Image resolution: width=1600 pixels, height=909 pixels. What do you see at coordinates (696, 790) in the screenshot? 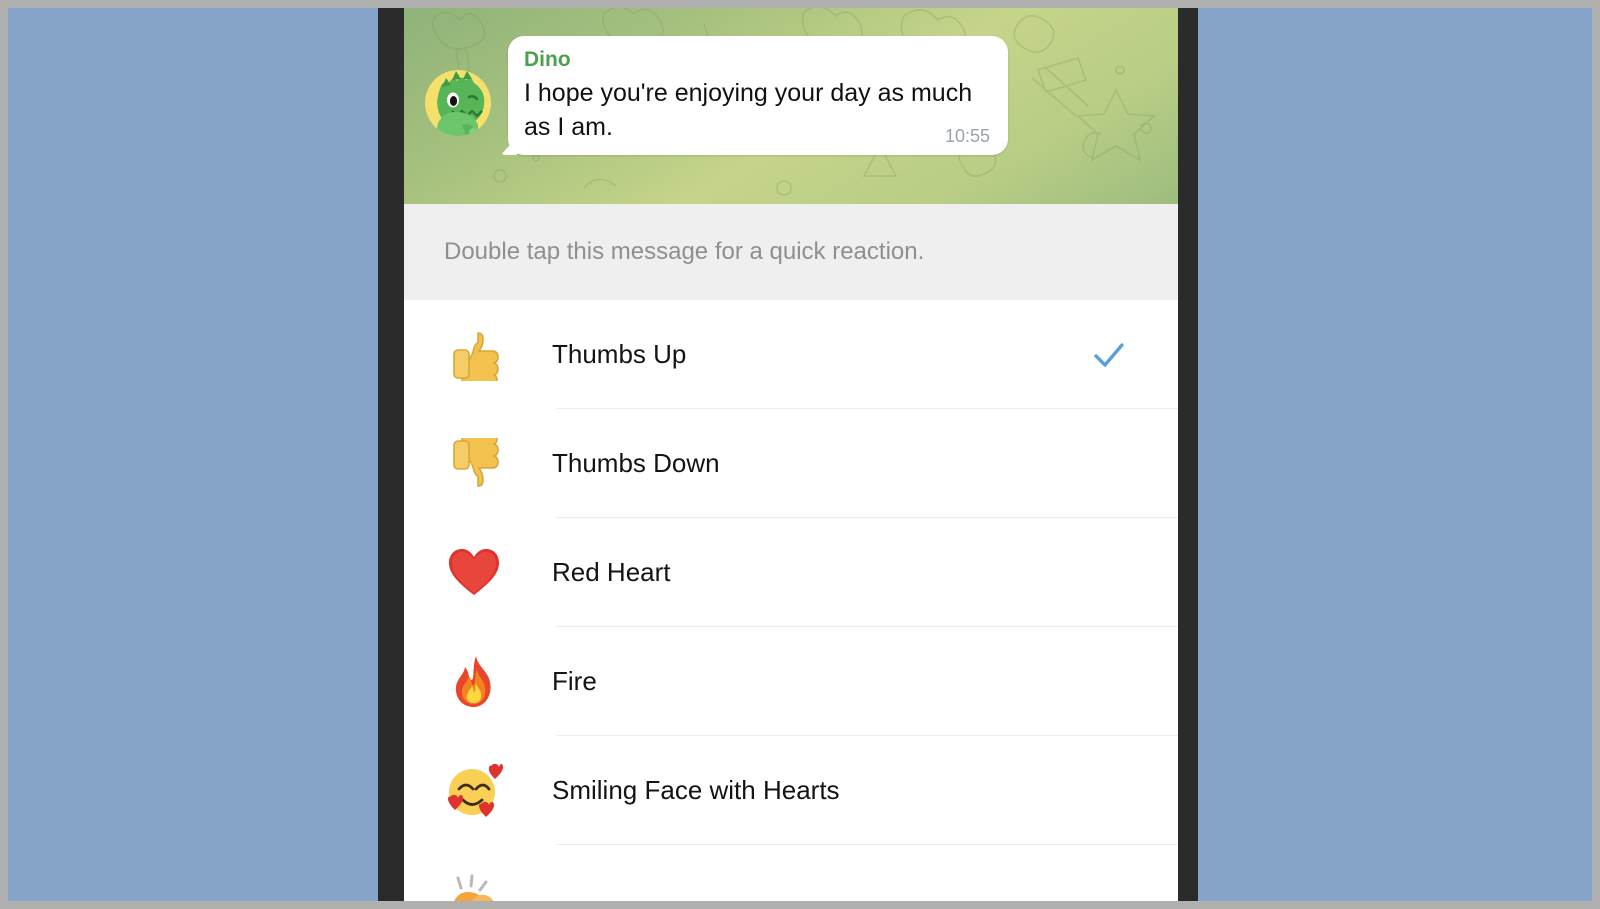
I see `reaction-label: Smiling Face with Hearts` at bounding box center [696, 790].